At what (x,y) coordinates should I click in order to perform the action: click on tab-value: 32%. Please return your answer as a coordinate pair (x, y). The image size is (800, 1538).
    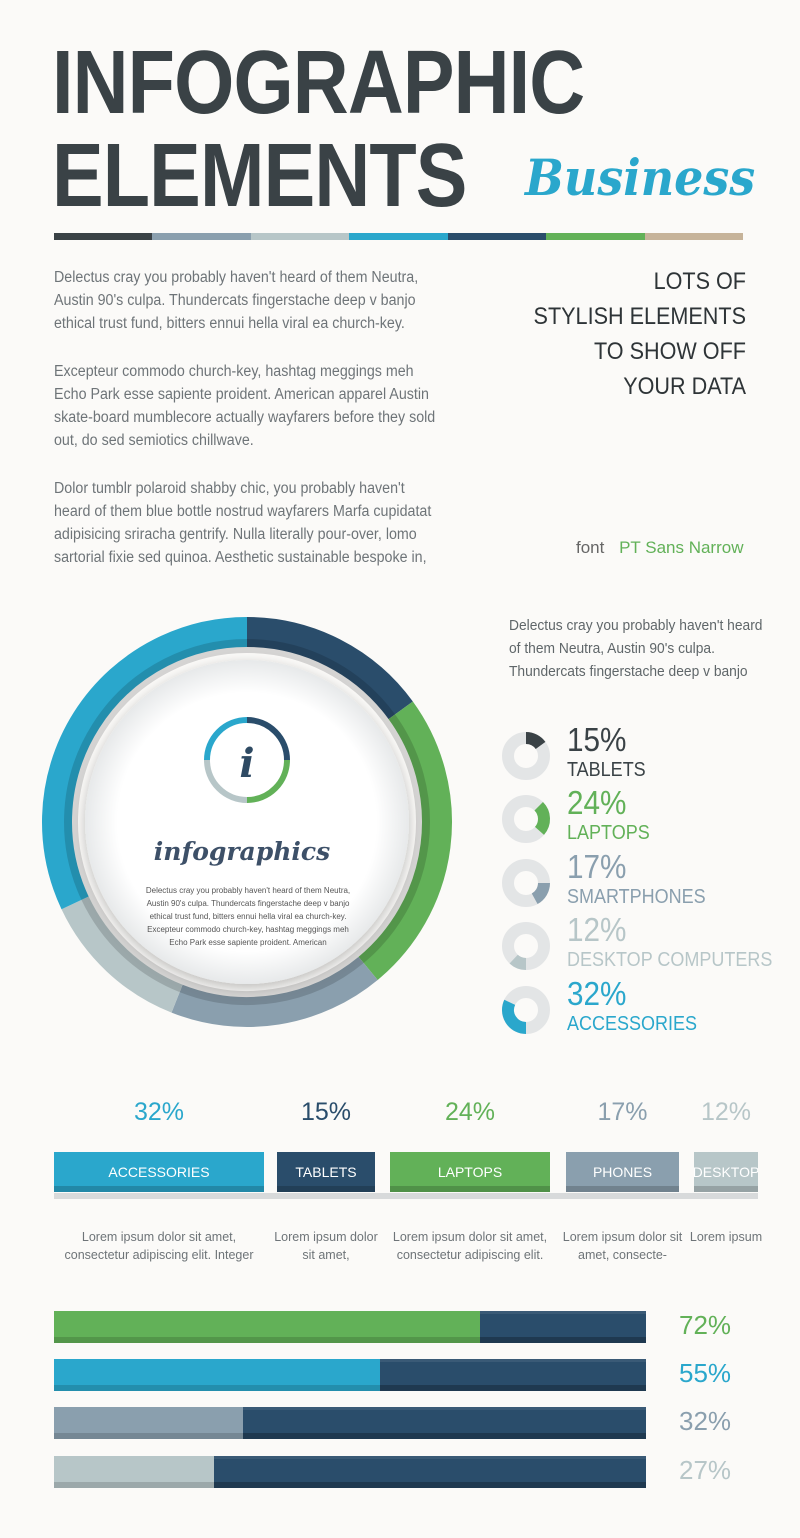
    Looking at the image, I should click on (159, 1112).